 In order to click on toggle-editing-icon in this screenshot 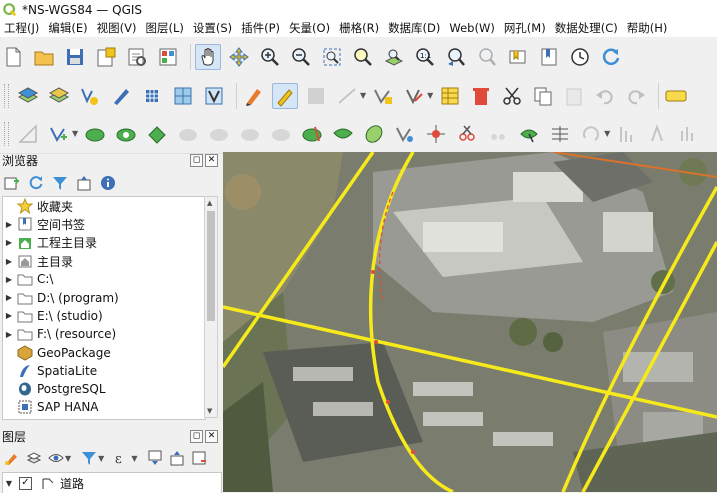, I will do `click(254, 96)`.